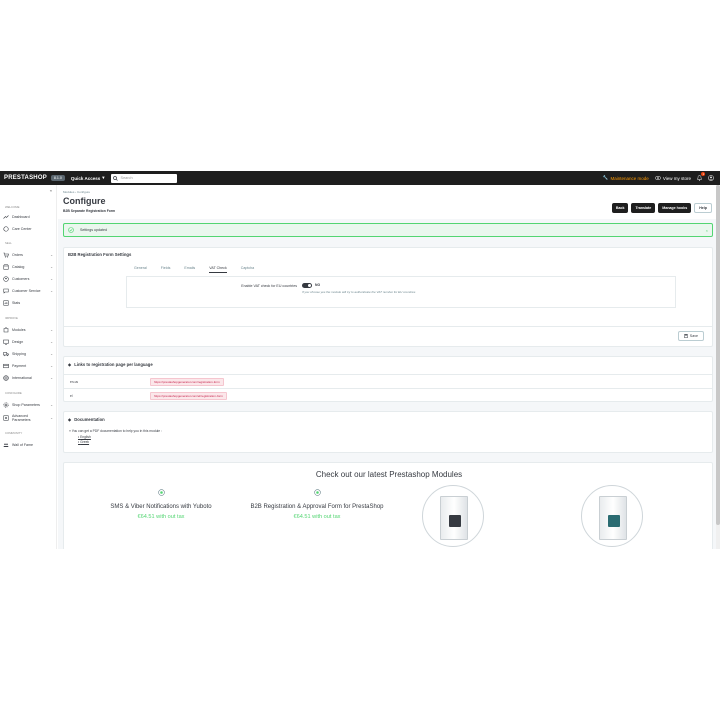 This screenshot has height=720, width=720. What do you see at coordinates (22, 378) in the screenshot?
I see `sidebar-label-international: International` at bounding box center [22, 378].